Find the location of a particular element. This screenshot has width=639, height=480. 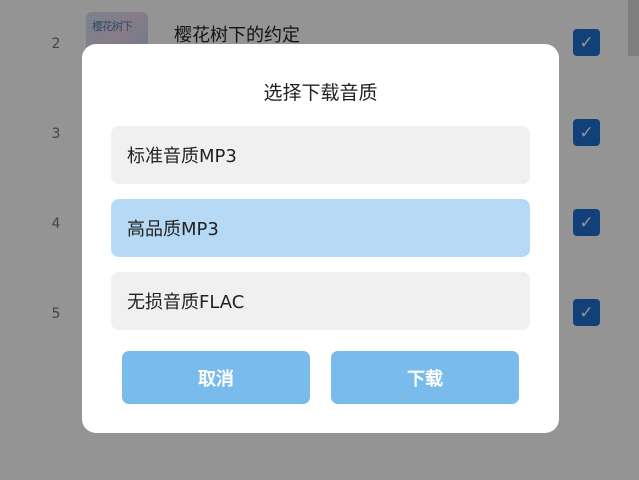

cancel-button-label: 取消 is located at coordinates (216, 379).